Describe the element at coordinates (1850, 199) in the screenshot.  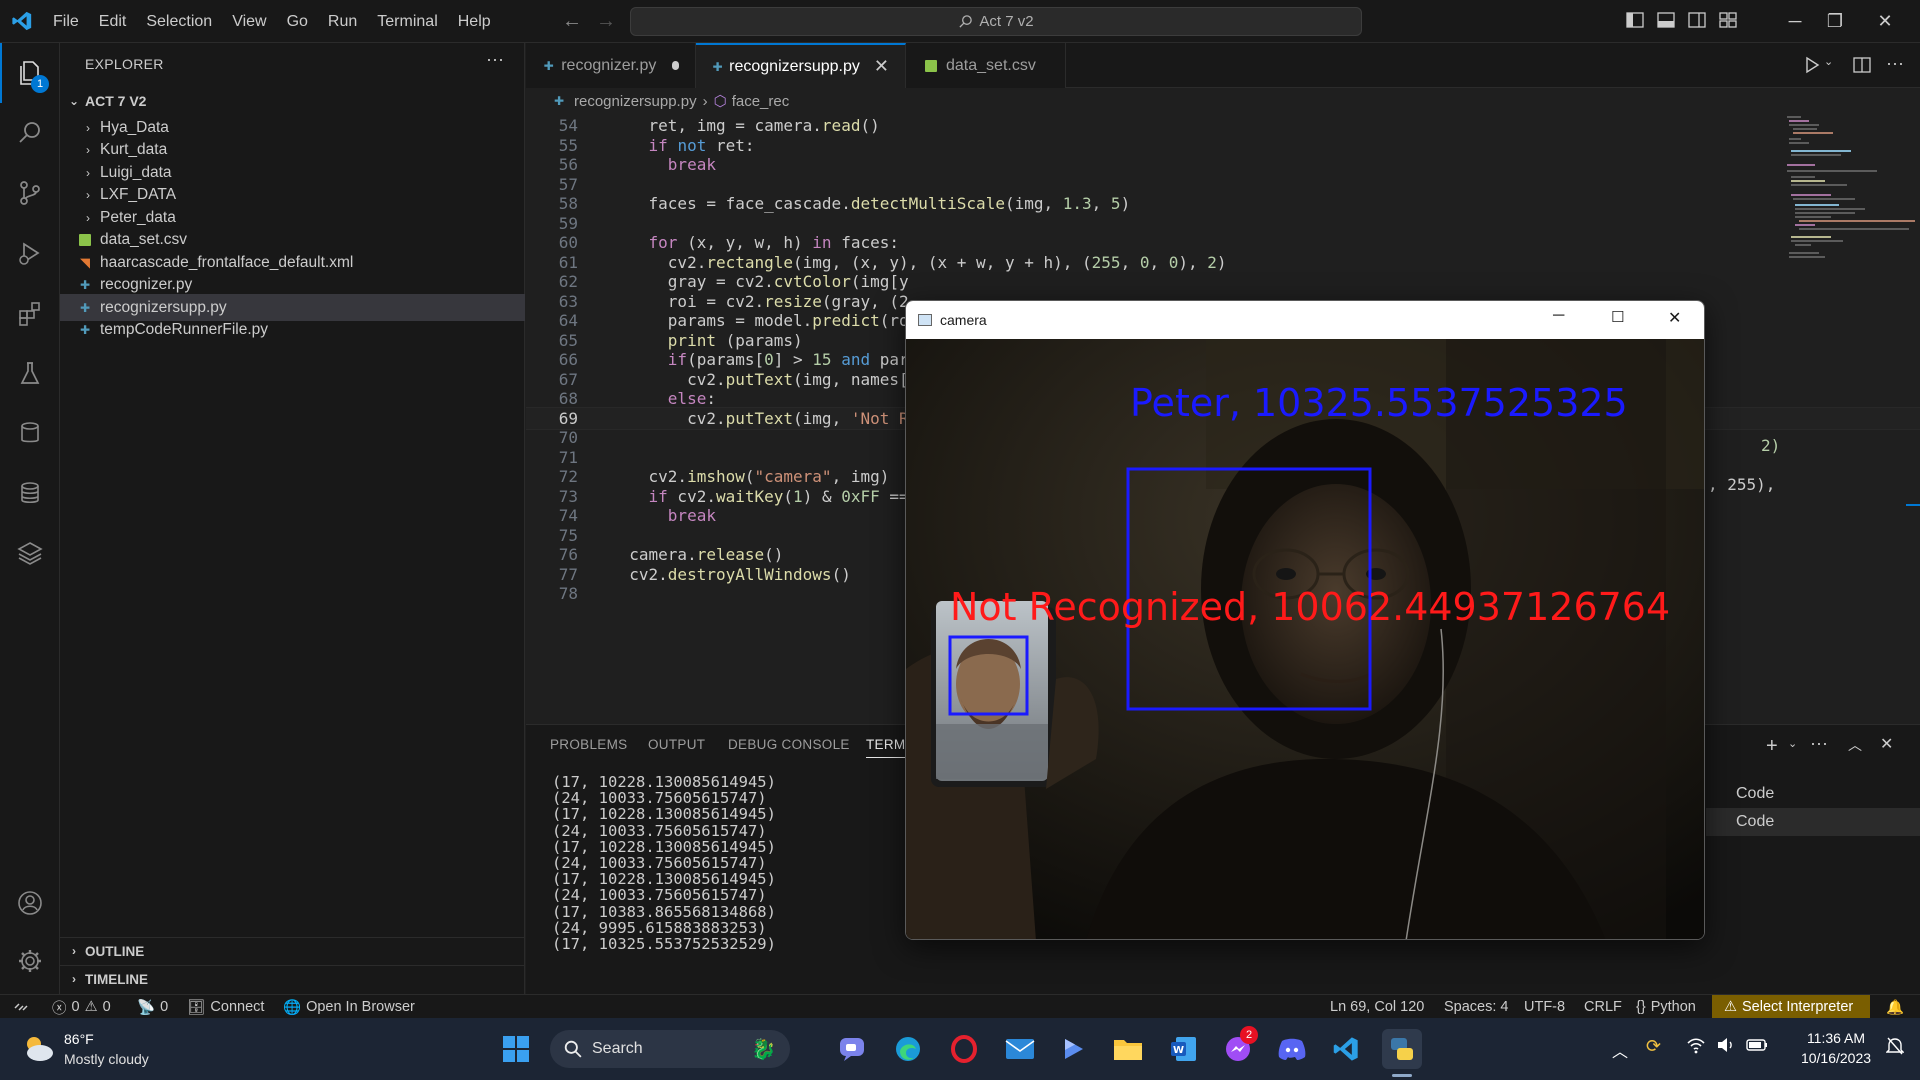
I see `minimap` at that location.